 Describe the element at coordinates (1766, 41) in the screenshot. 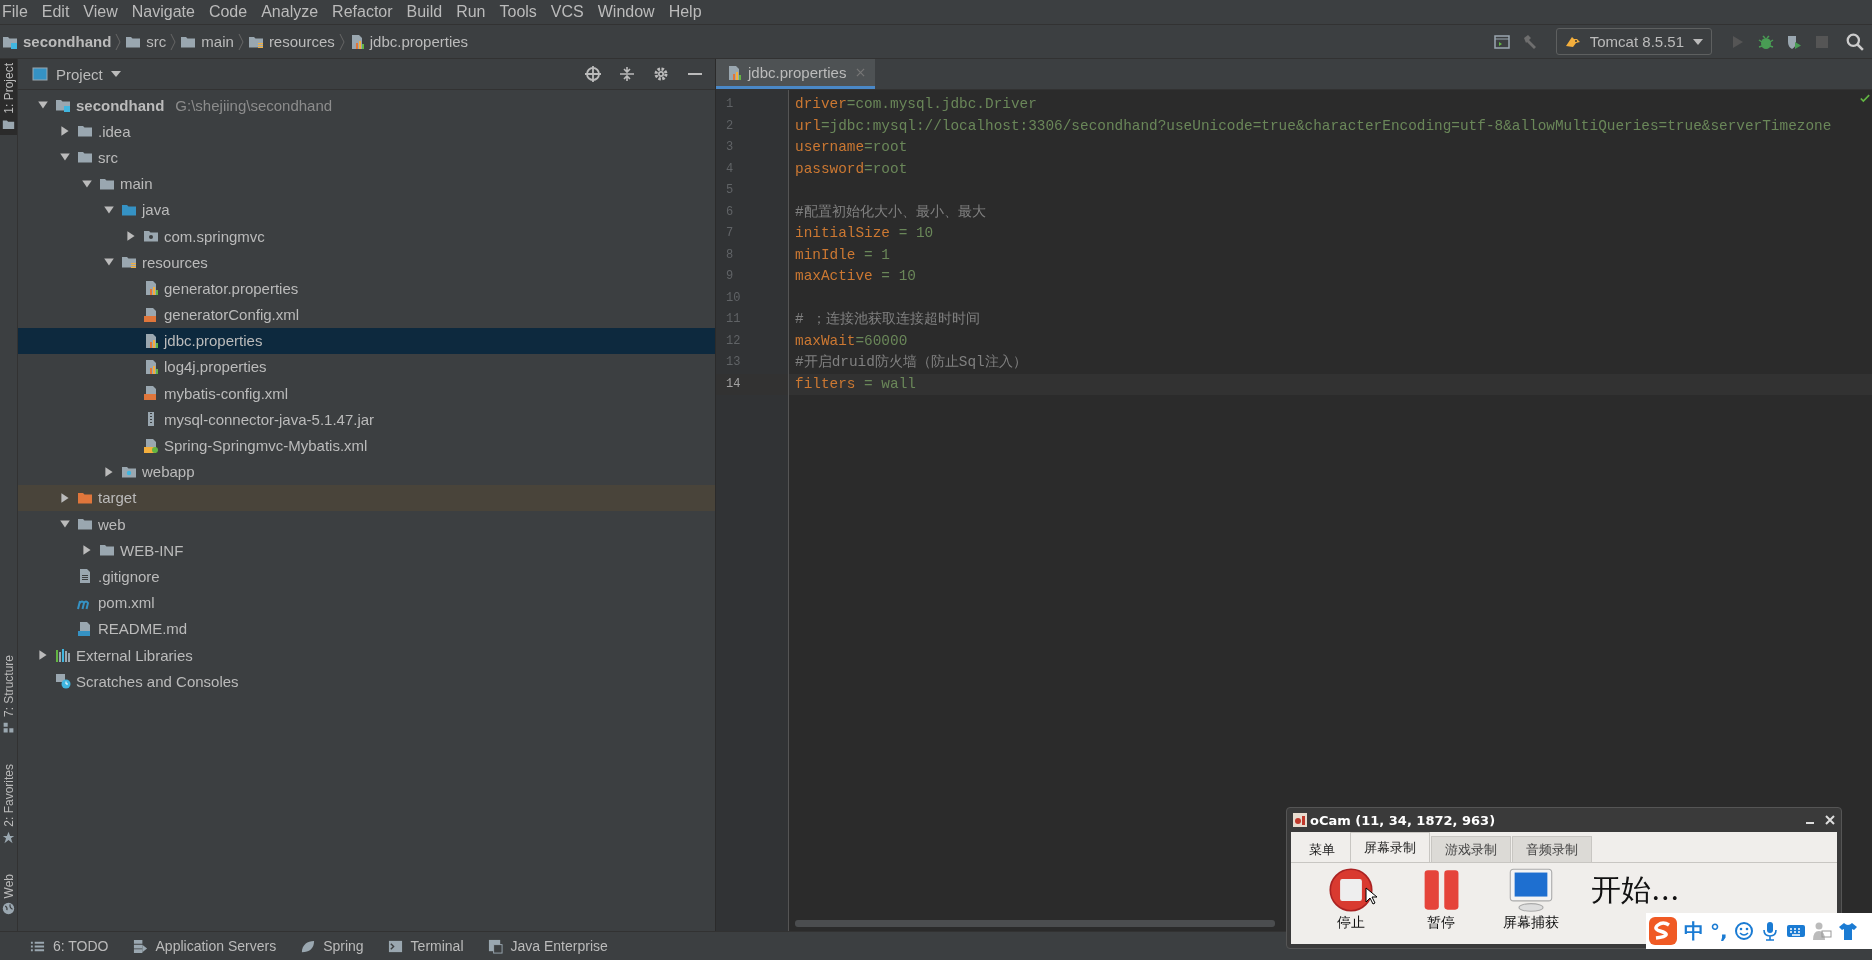

I see `bug-icon` at that location.